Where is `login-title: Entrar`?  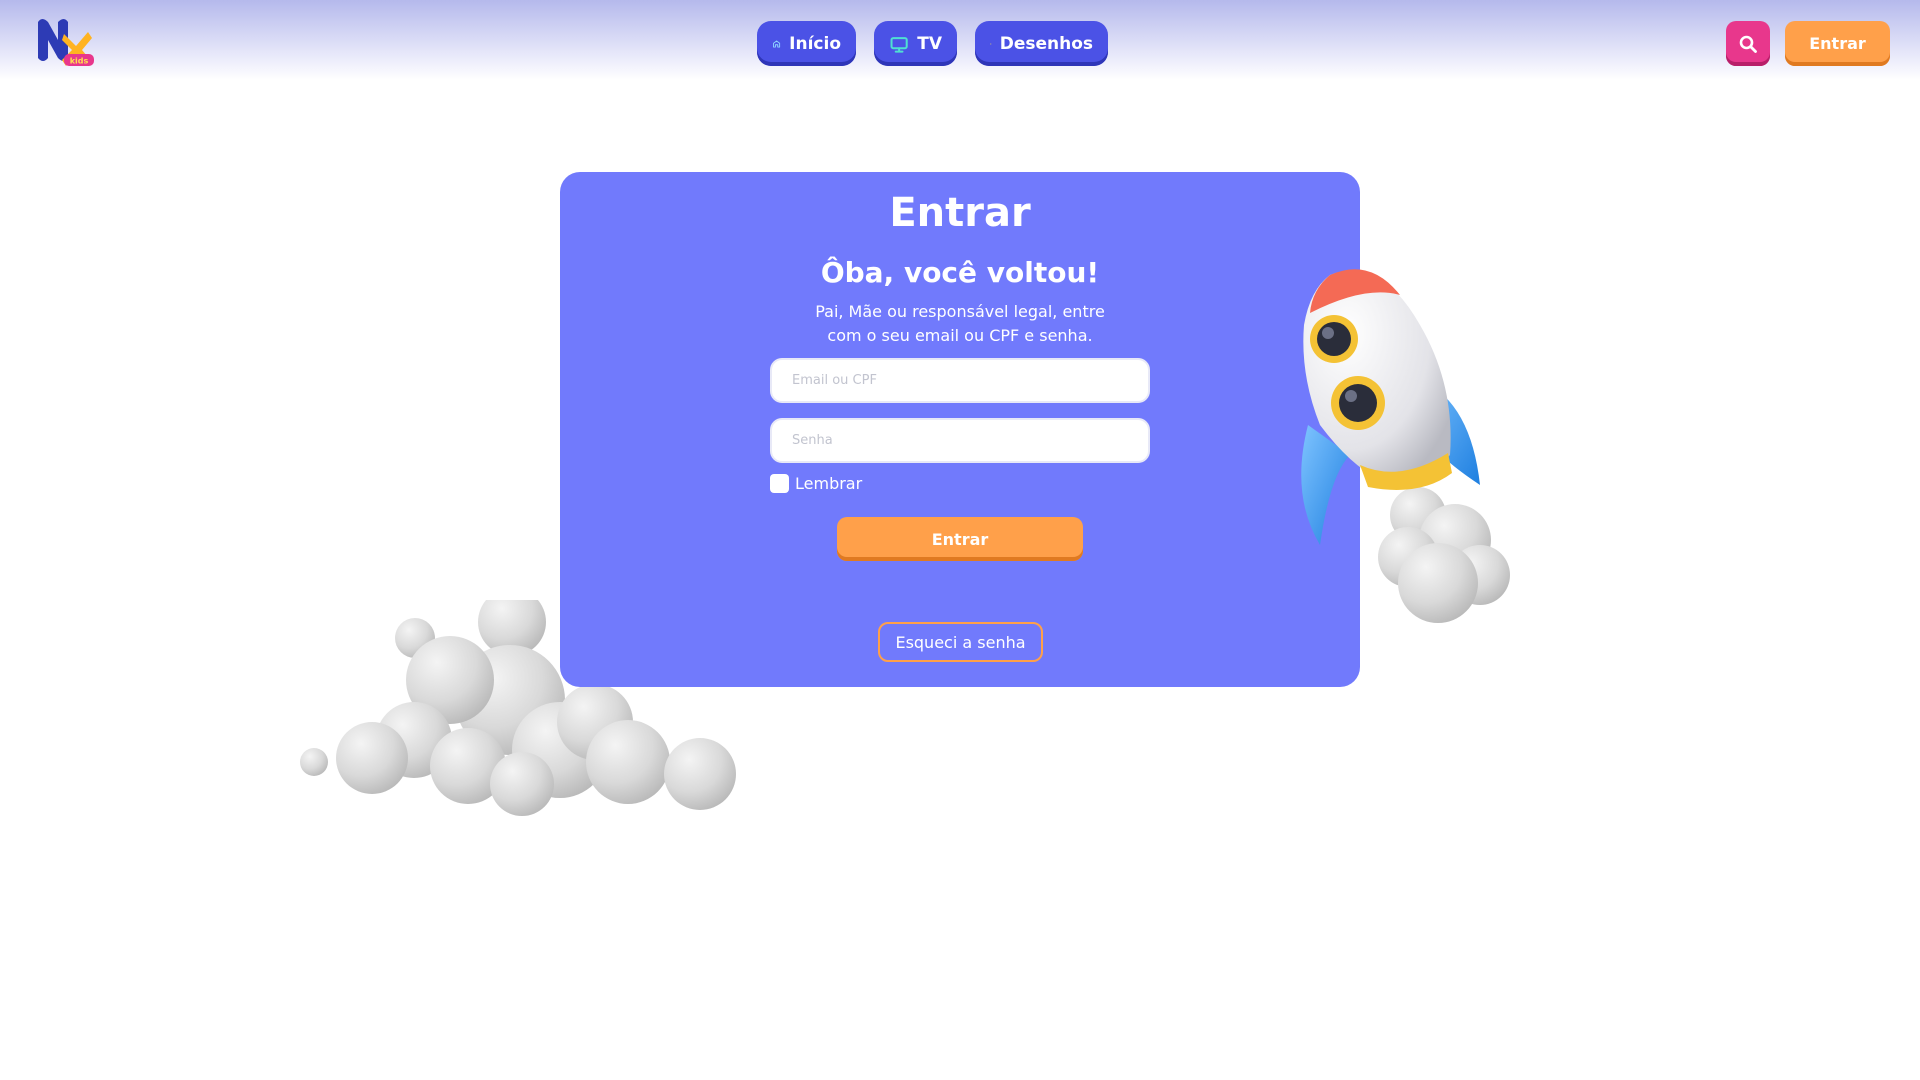 login-title: Entrar is located at coordinates (960, 213).